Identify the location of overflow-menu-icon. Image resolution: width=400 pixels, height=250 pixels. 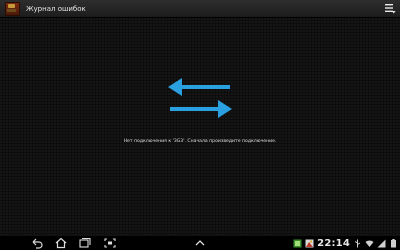
(390, 8).